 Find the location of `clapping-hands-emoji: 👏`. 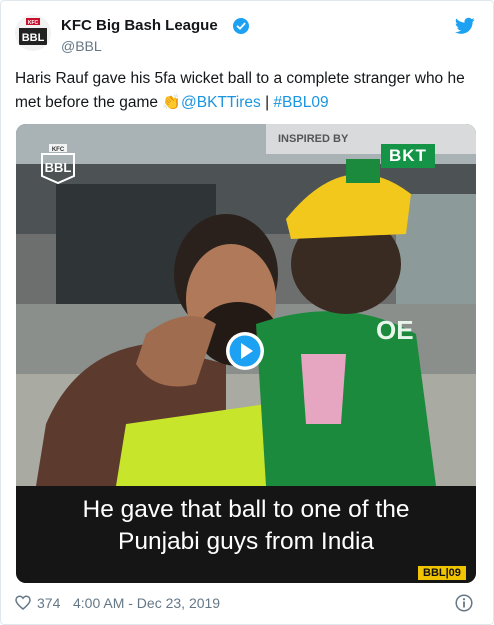

clapping-hands-emoji: 👏 is located at coordinates (172, 102).